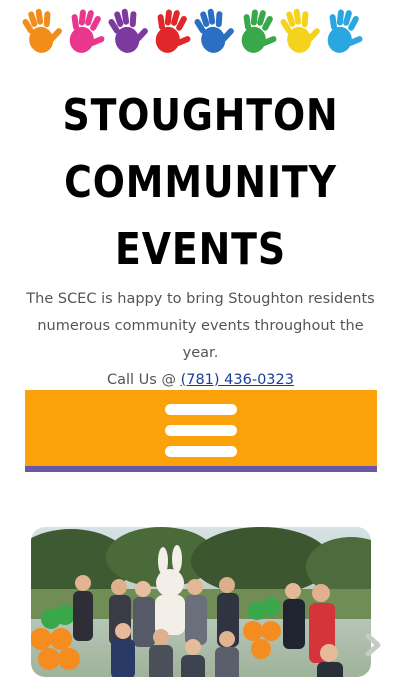  I want to click on menu-toggle-bar, so click(201, 431).